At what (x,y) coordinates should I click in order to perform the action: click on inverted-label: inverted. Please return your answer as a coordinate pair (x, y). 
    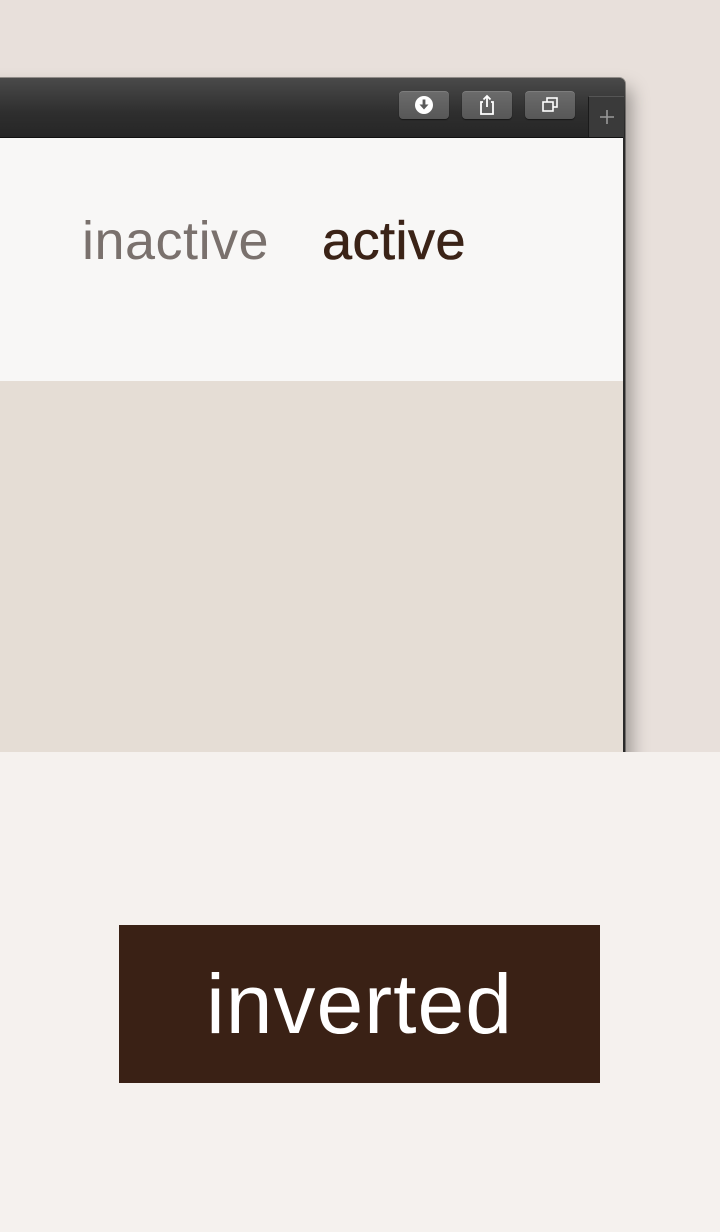
    Looking at the image, I should click on (359, 1004).